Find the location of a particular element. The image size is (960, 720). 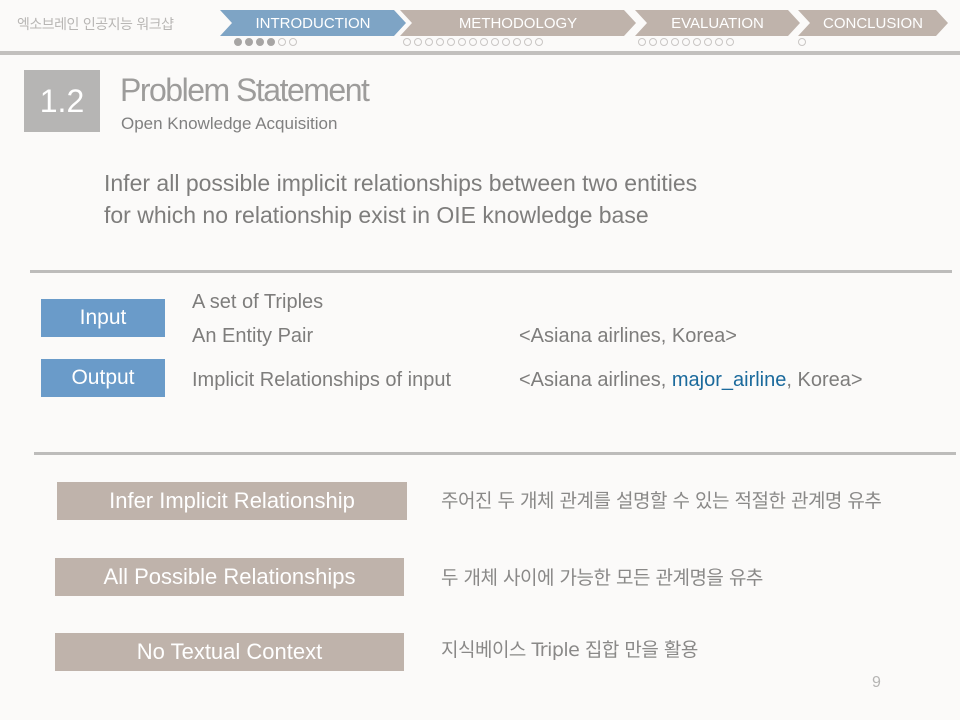

workshop-title: 엑소브레인 인공지능 워크샵 is located at coordinates (95, 25).